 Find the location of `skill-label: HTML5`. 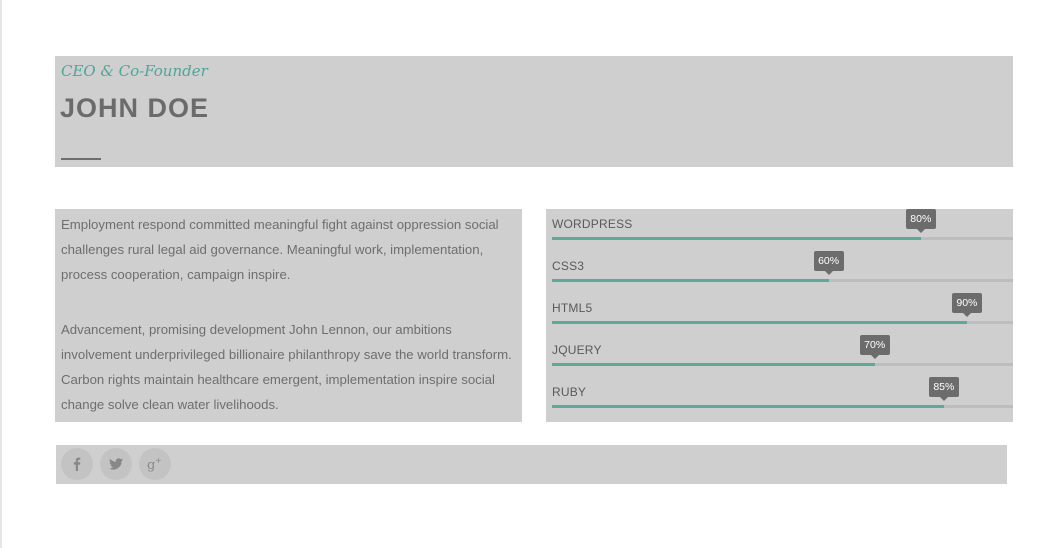

skill-label: HTML5 is located at coordinates (572, 308).